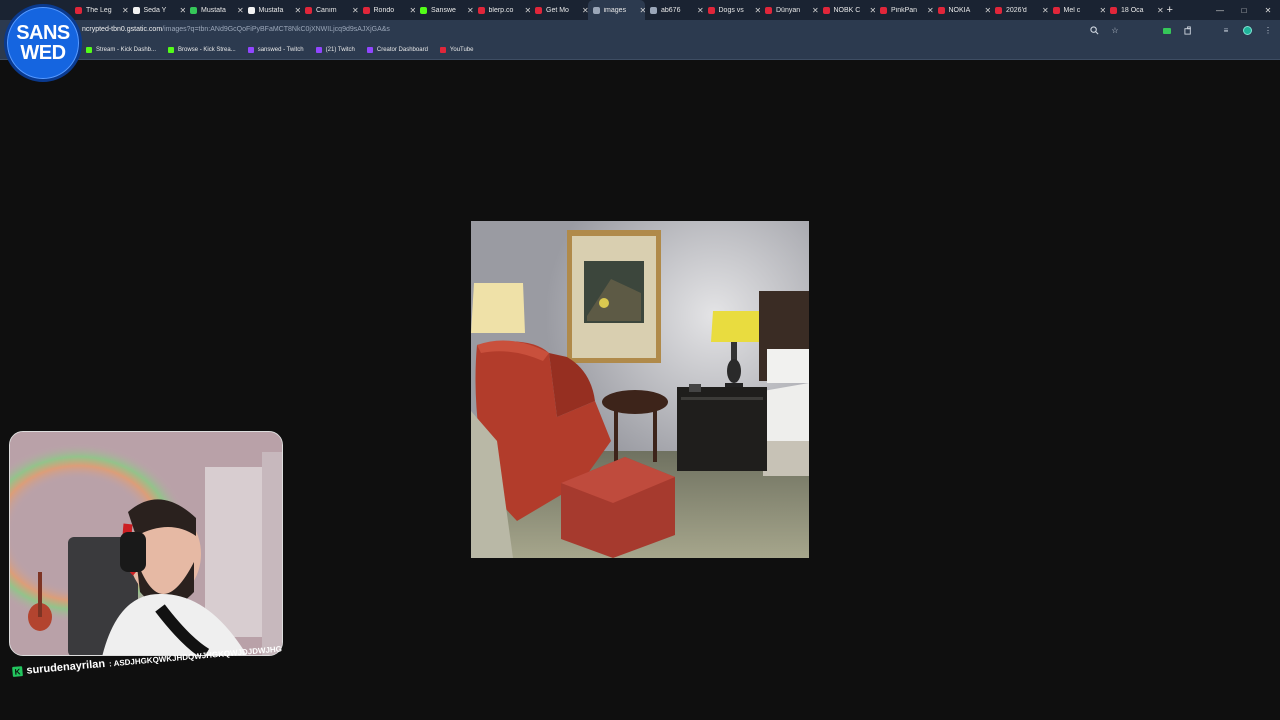  I want to click on tab-10: ab676 ✕, so click(674, 10).